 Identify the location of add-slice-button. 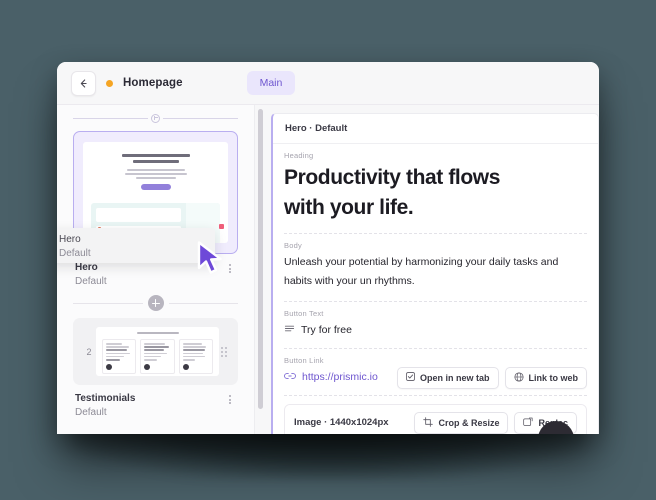
(155, 303).